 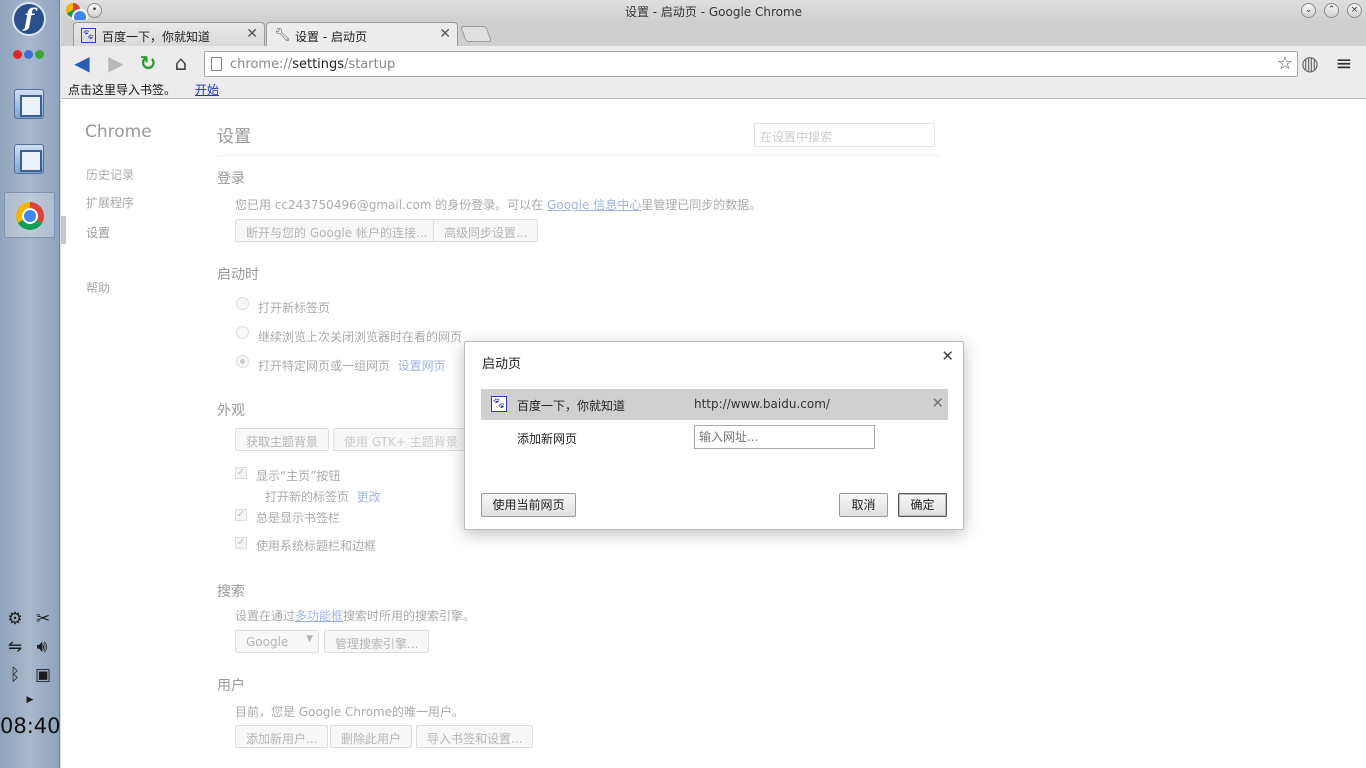 I want to click on radio-newtab, so click(x=242, y=303).